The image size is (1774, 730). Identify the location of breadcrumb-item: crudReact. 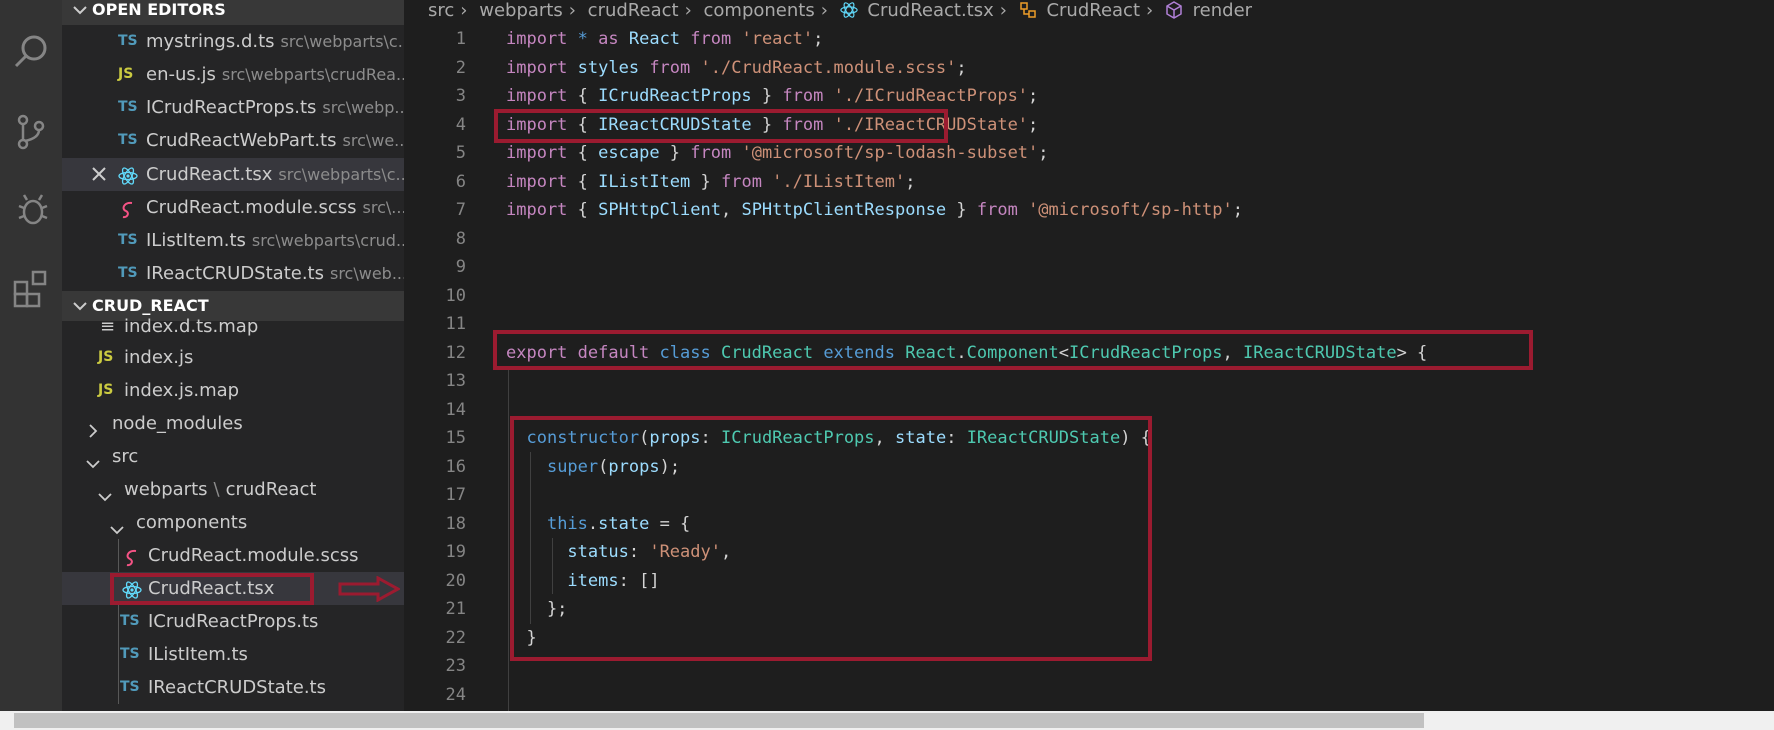
(633, 11).